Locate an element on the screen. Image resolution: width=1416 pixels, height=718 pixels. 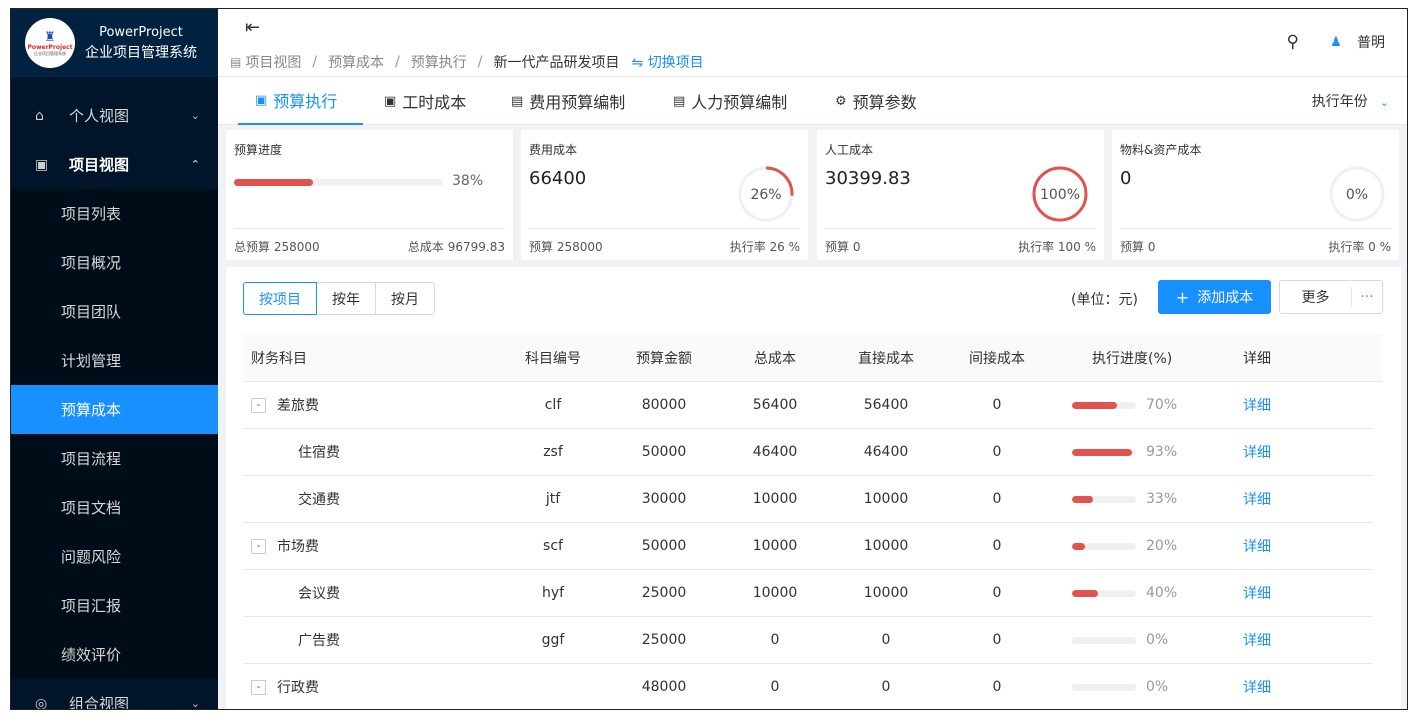
chevron-up-icon: ⌃ is located at coordinates (195, 164).